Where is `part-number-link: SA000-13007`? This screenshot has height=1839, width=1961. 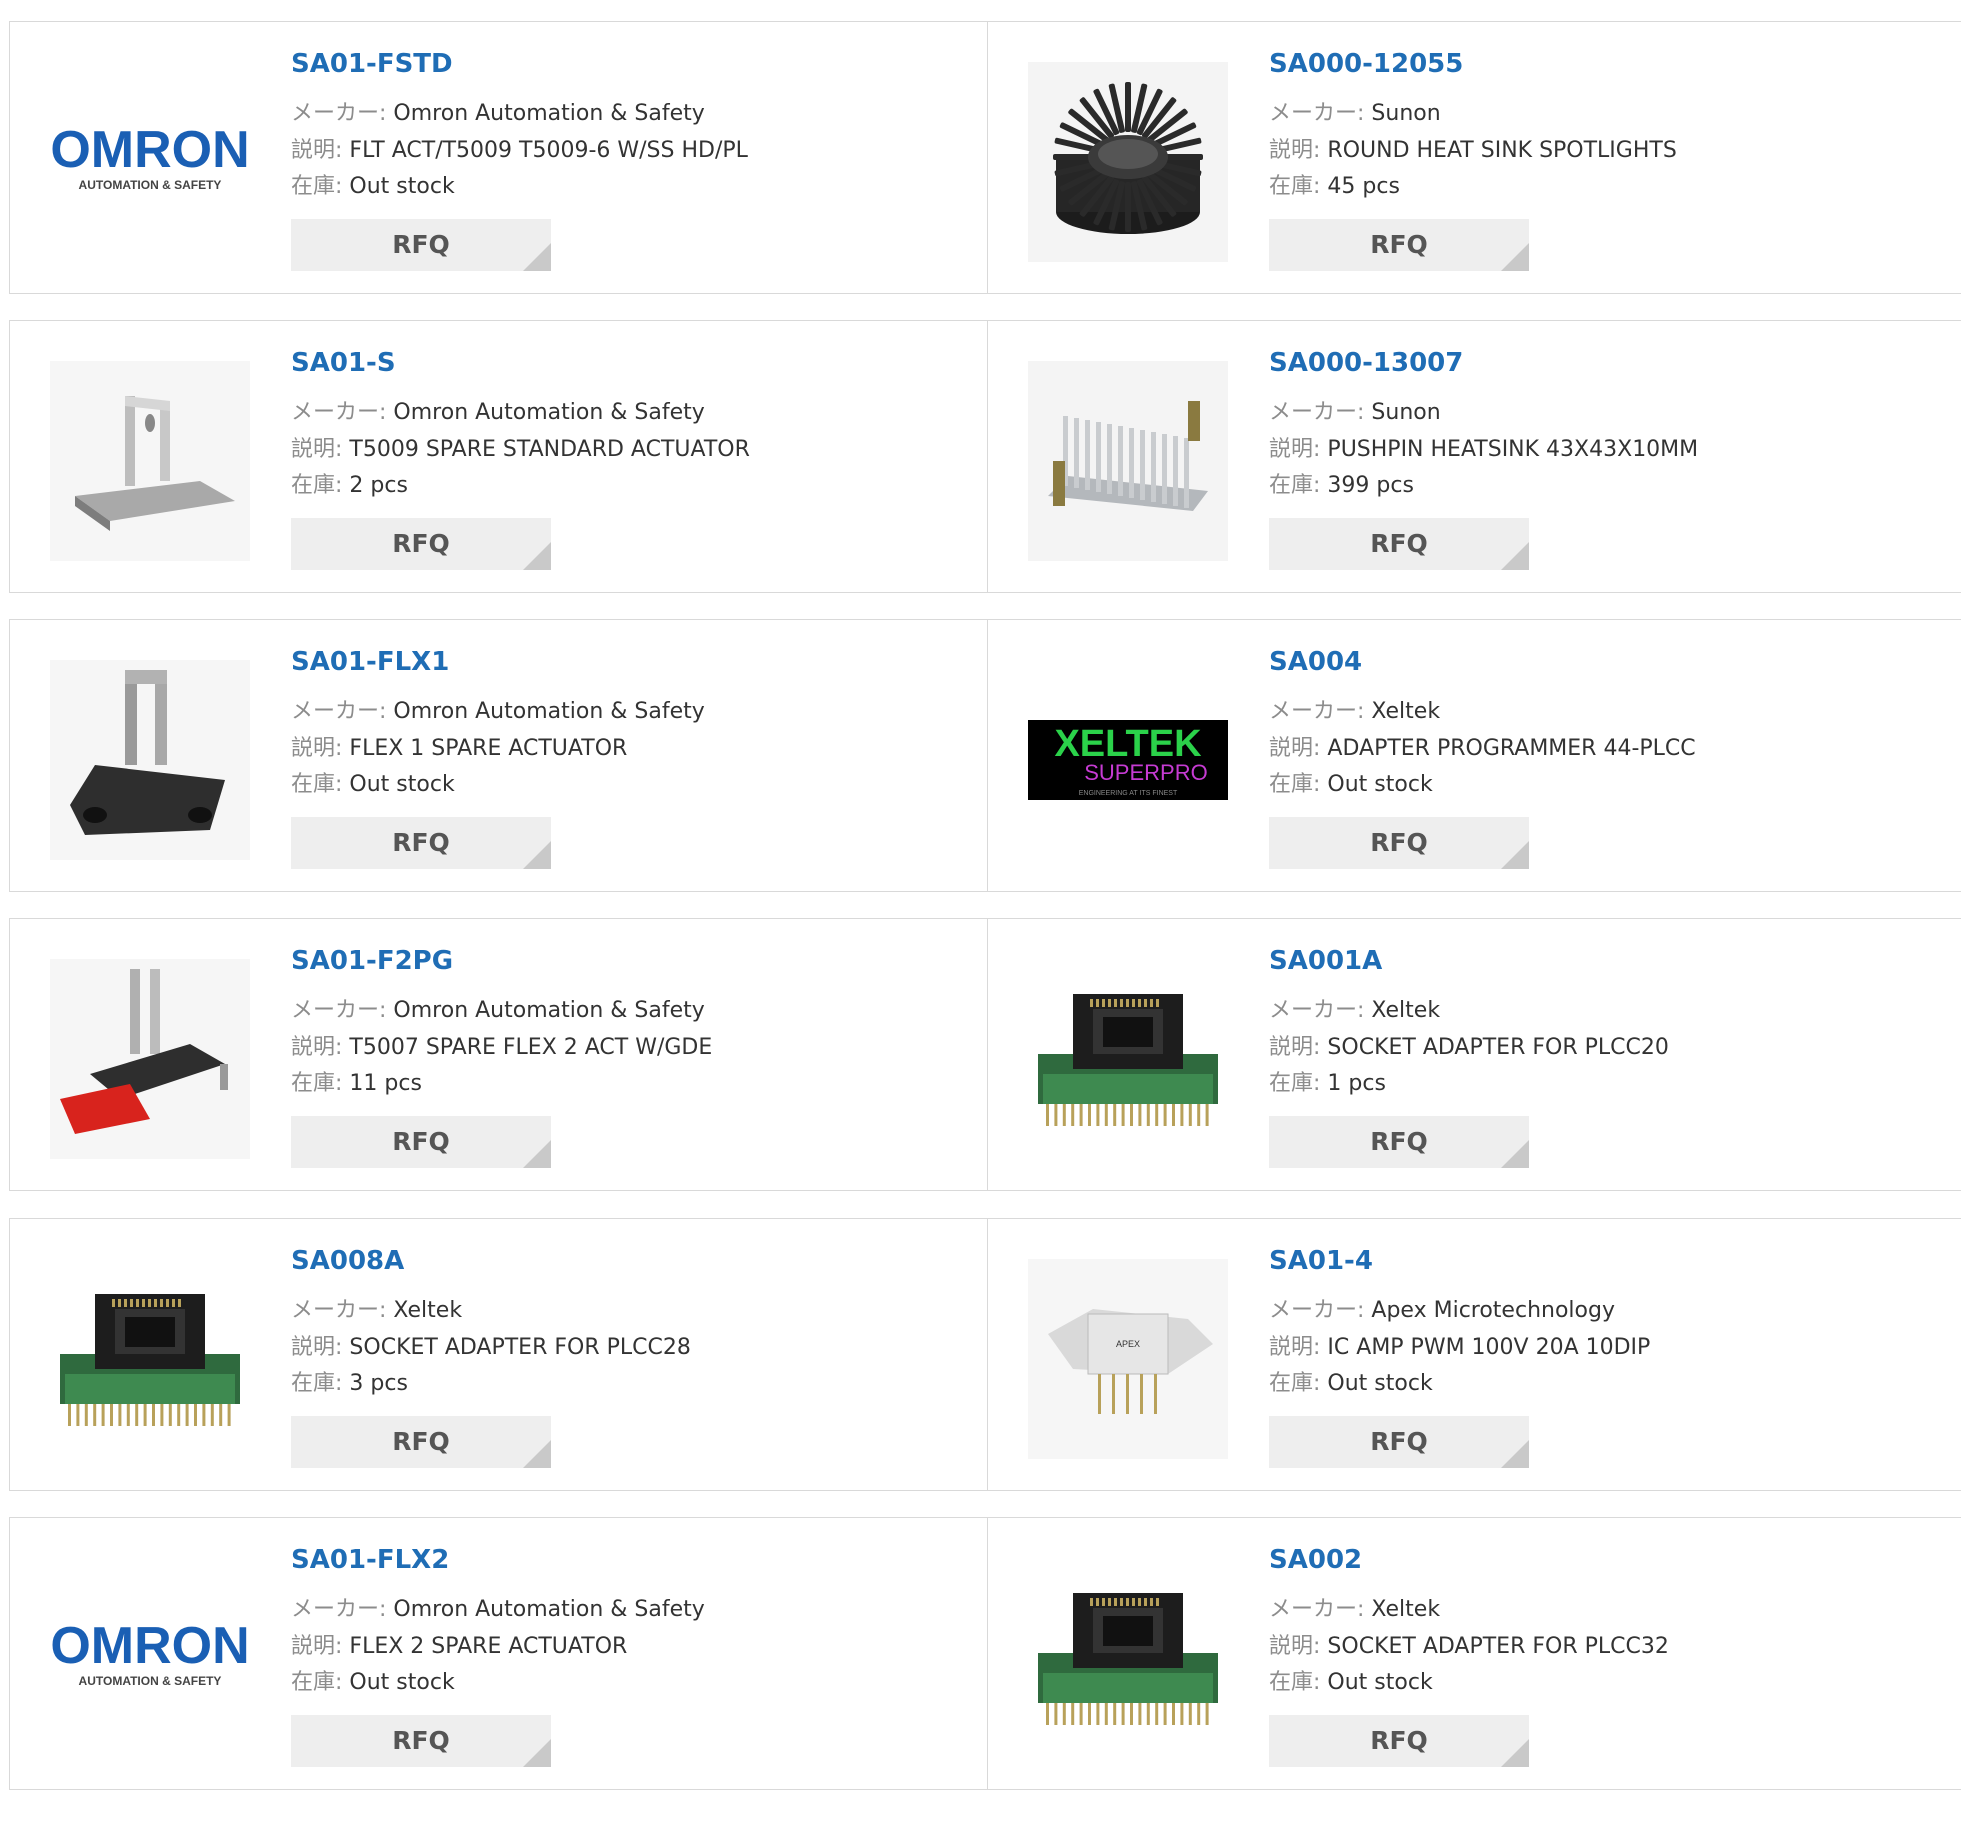
part-number-link: SA000-13007 is located at coordinates (1613, 363).